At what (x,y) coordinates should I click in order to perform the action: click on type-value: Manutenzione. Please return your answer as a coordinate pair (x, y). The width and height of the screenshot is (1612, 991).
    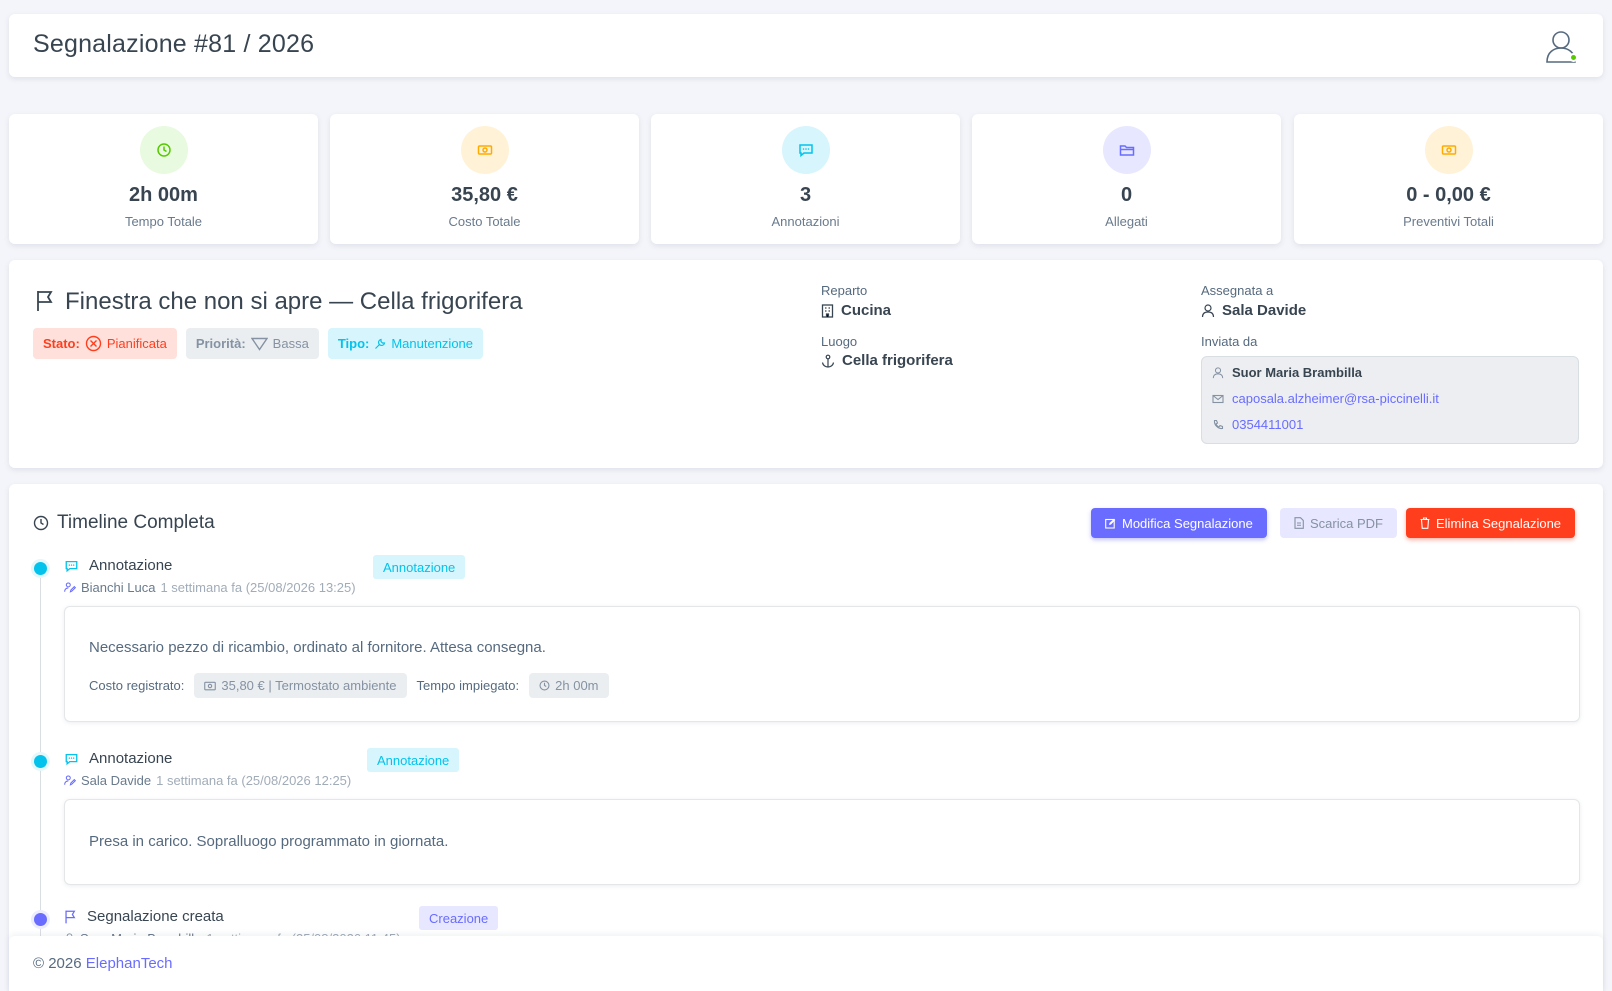
    Looking at the image, I should click on (432, 343).